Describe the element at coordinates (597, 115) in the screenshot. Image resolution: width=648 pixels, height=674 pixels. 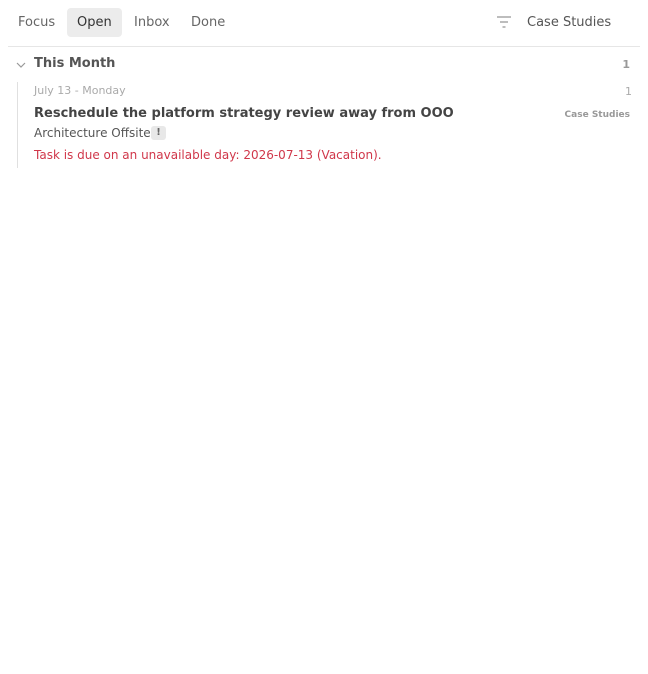
I see `task-tag: Case Studies` at that location.